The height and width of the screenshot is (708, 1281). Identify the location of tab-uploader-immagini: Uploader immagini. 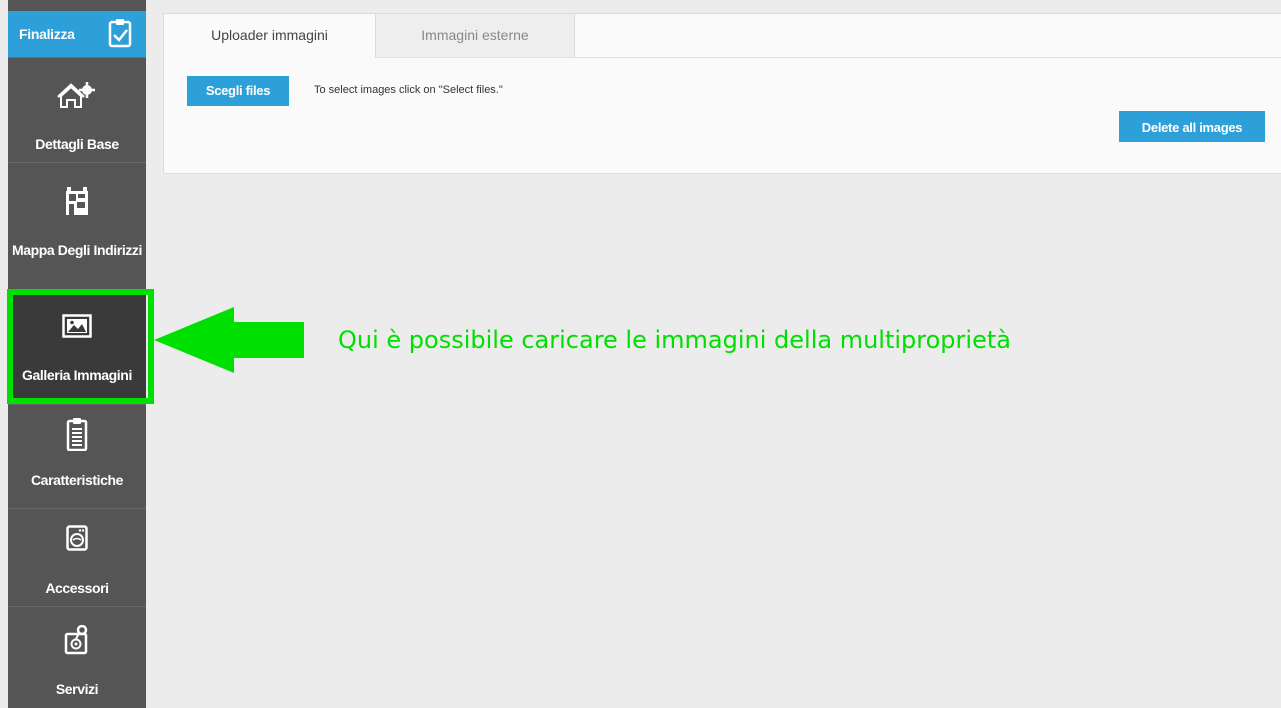
(270, 36).